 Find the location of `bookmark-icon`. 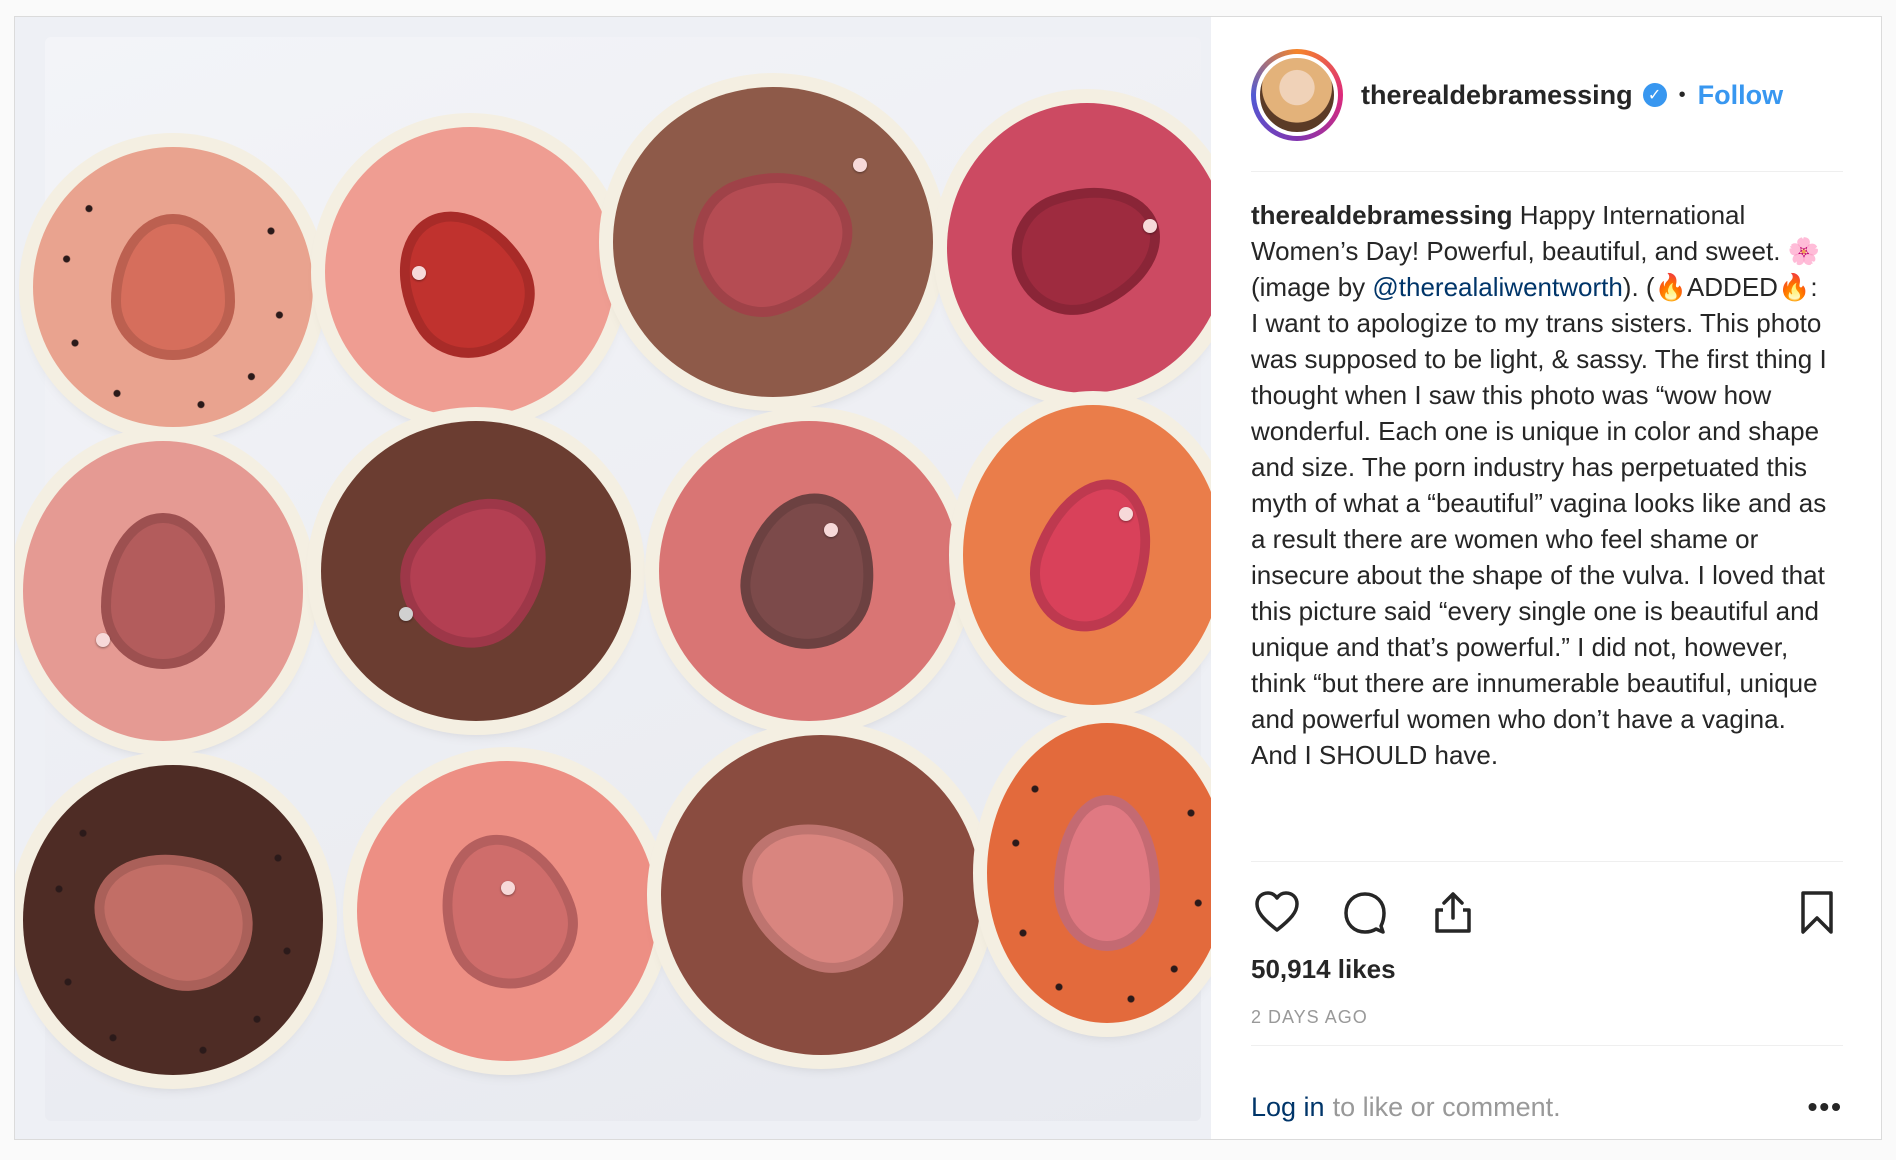

bookmark-icon is located at coordinates (1817, 912).